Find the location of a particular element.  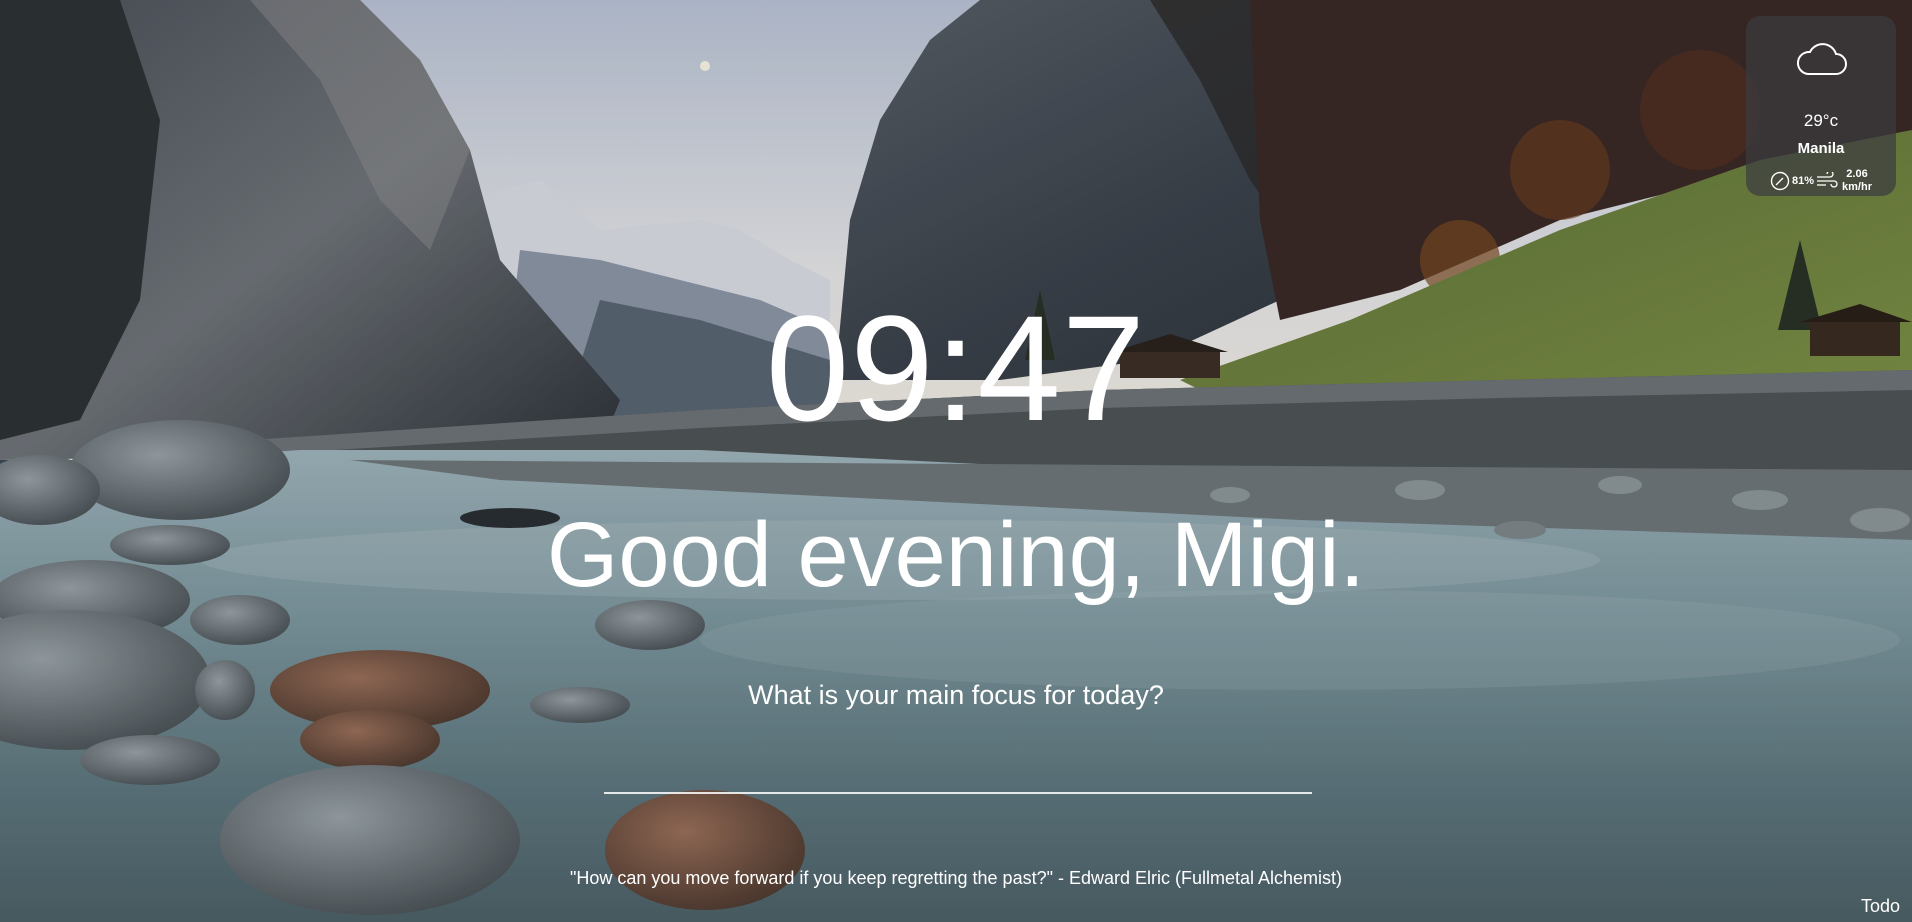

humidity-gauge-icon is located at coordinates (1780, 181).